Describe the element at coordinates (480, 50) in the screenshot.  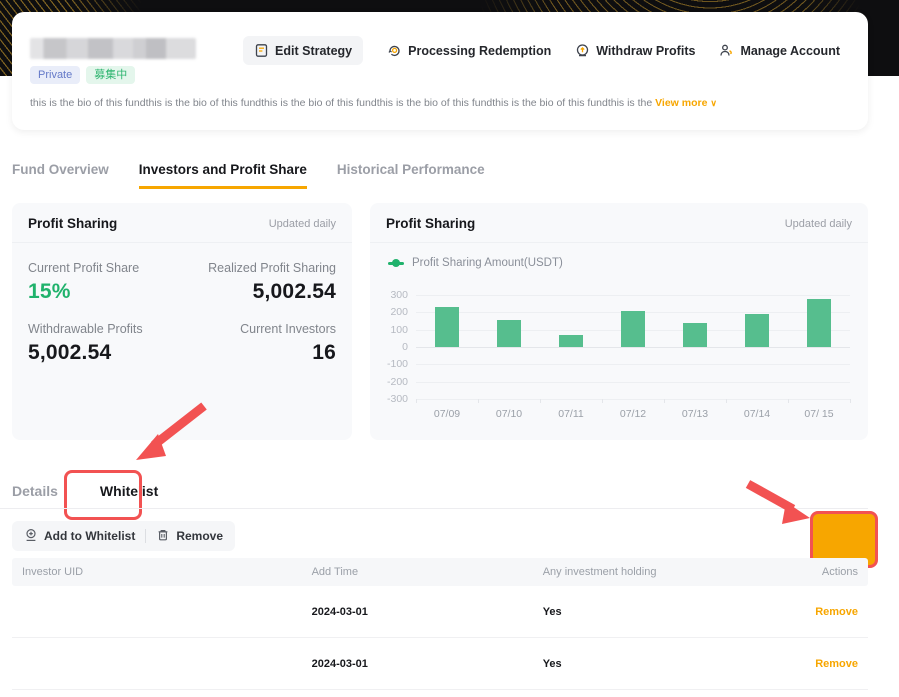
I see `processing-redemption-label: Processing Redemption` at that location.